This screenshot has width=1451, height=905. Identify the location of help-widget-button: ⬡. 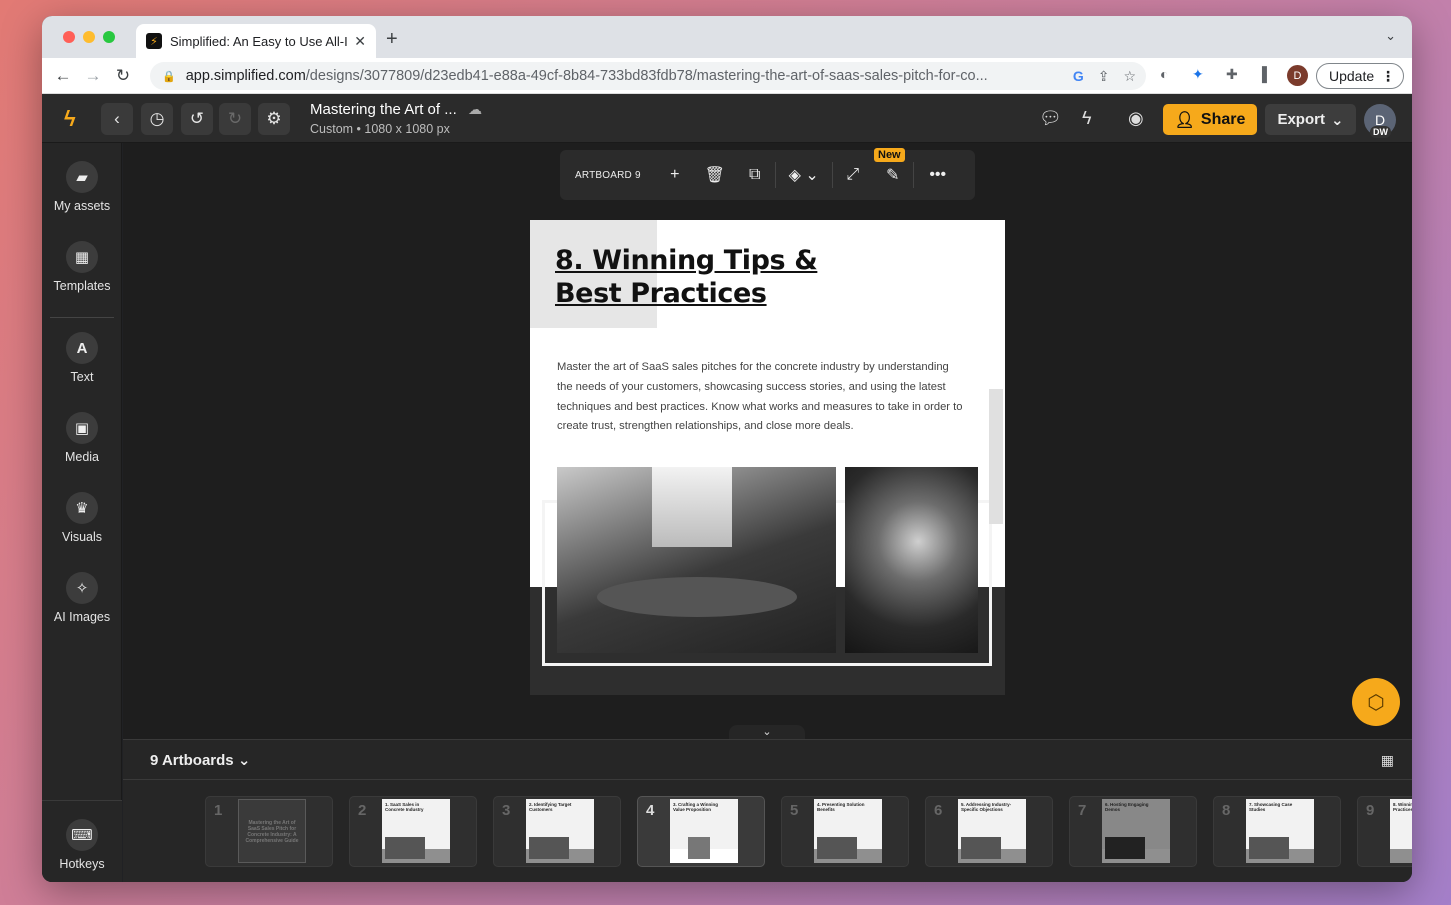
(1376, 702).